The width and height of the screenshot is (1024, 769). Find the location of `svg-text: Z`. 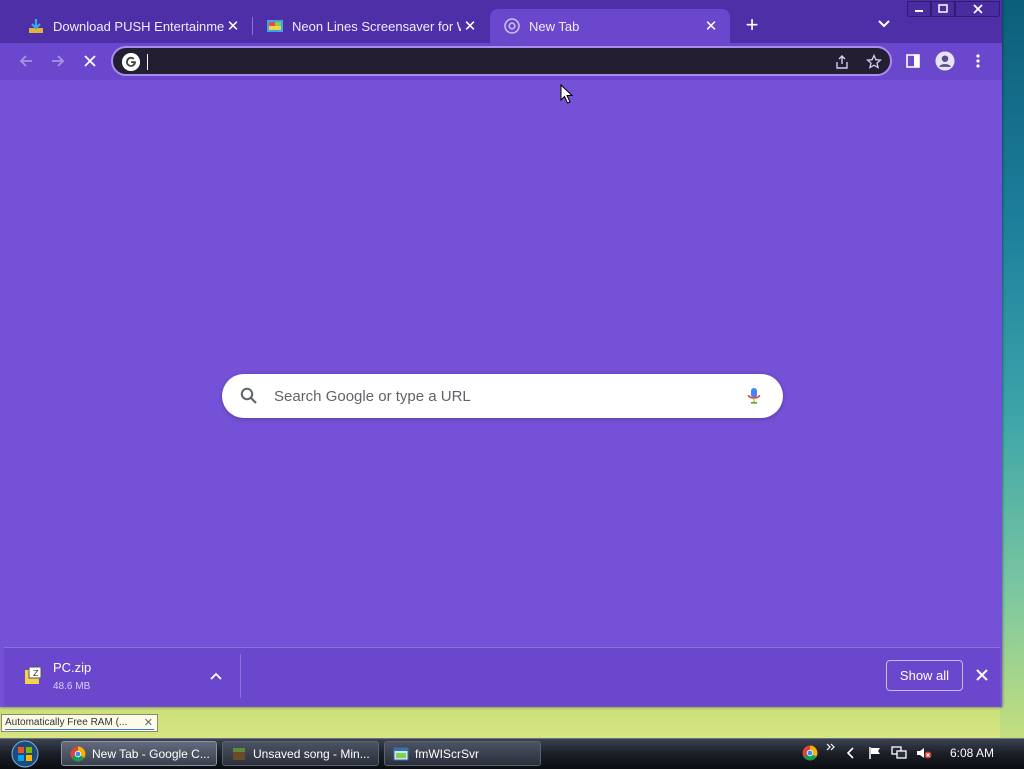

svg-text: Z is located at coordinates (36, 673).